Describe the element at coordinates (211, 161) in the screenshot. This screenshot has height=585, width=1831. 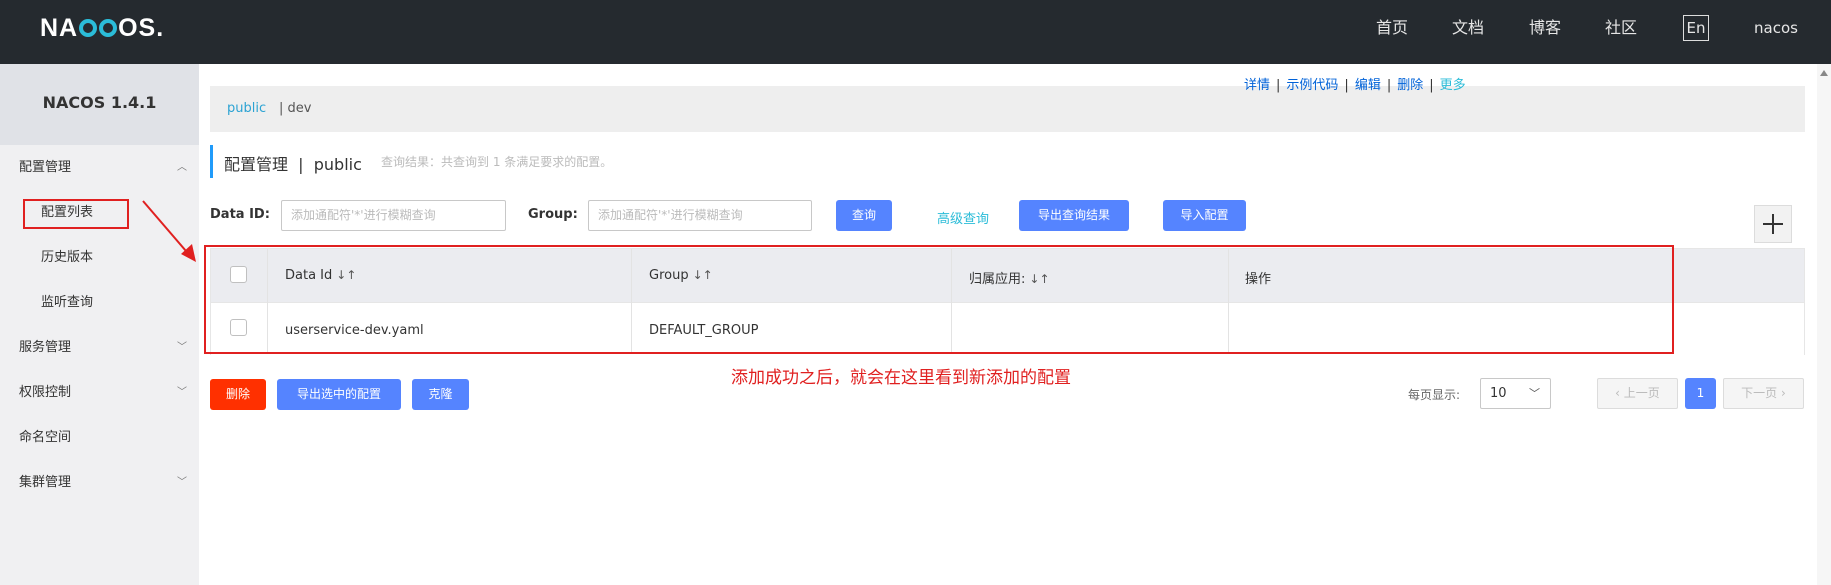
I see `title-accent` at that location.